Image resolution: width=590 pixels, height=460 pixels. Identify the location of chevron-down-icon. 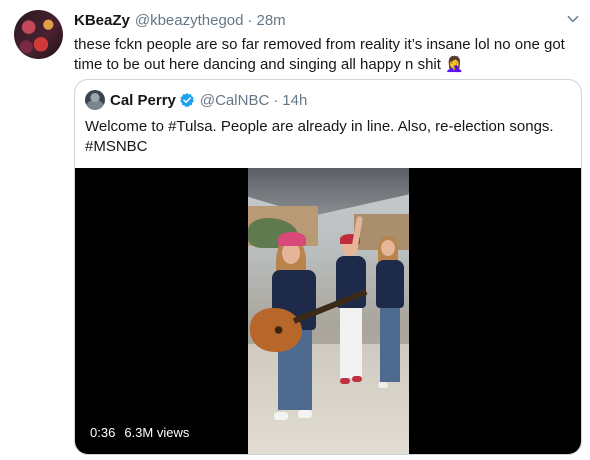
(573, 19).